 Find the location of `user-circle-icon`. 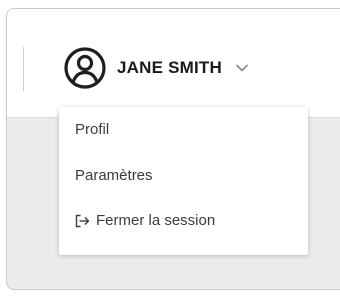

user-circle-icon is located at coordinates (85, 68).